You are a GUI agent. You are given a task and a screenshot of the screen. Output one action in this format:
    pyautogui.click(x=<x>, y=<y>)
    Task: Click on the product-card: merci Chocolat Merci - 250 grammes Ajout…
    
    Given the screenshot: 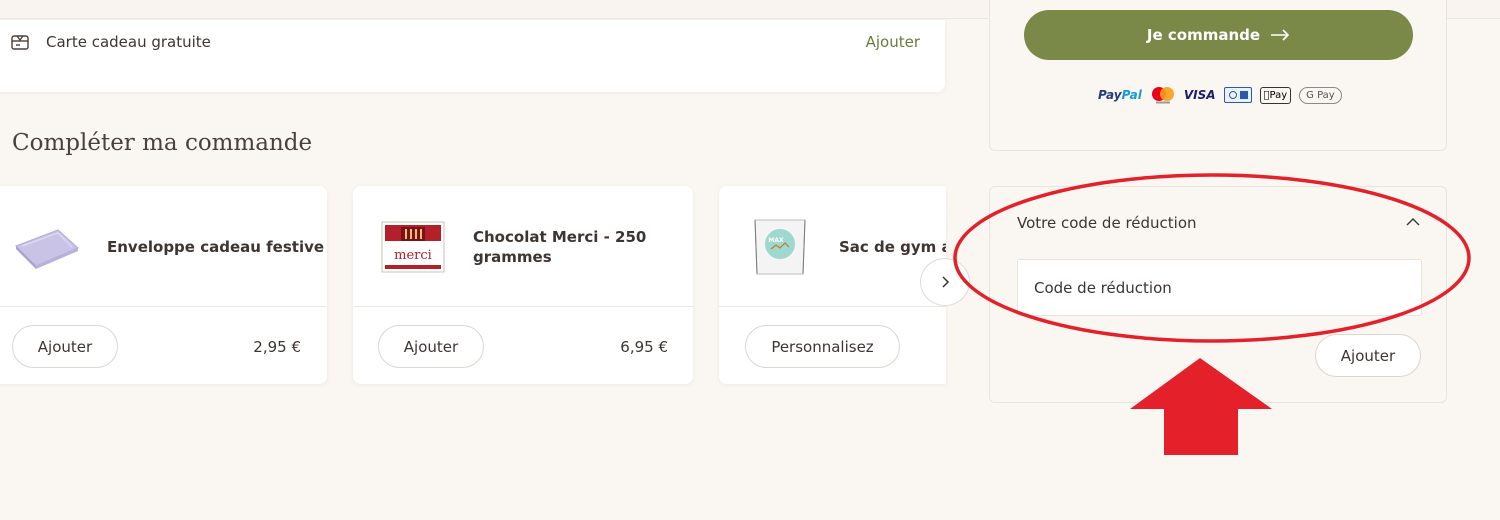 What is the action you would take?
    pyautogui.click(x=523, y=285)
    